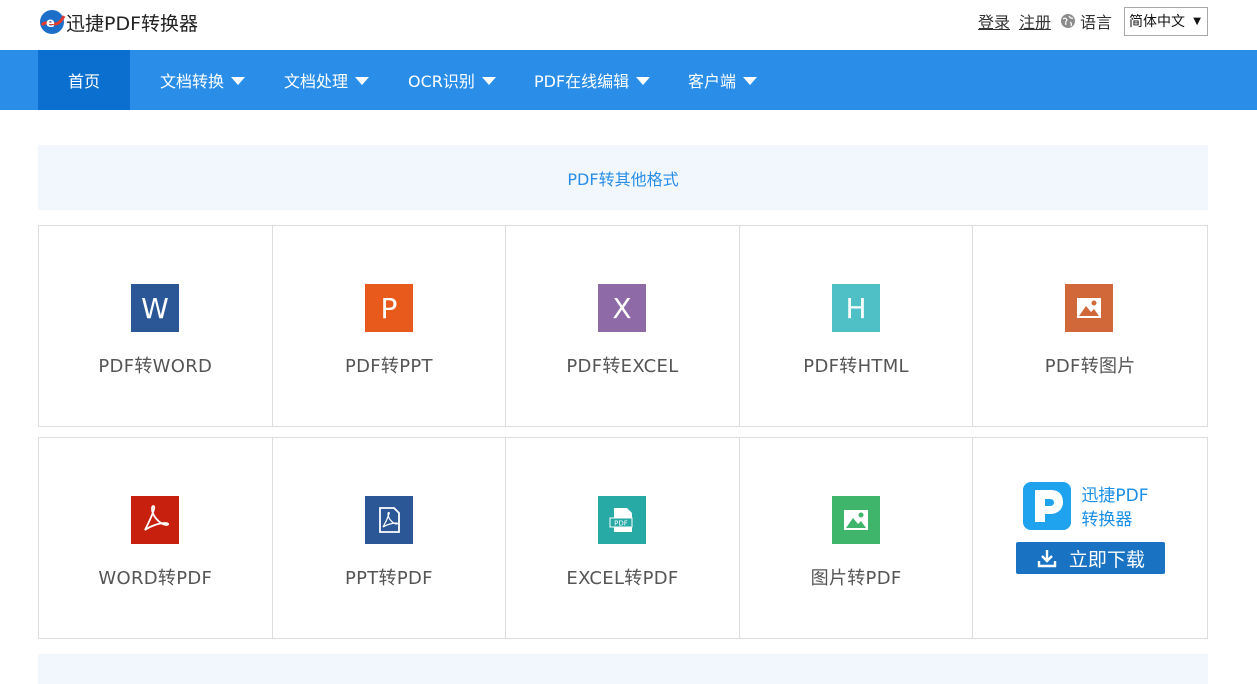  I want to click on promo-title: 迅捷PDF 转换器, so click(1114, 508).